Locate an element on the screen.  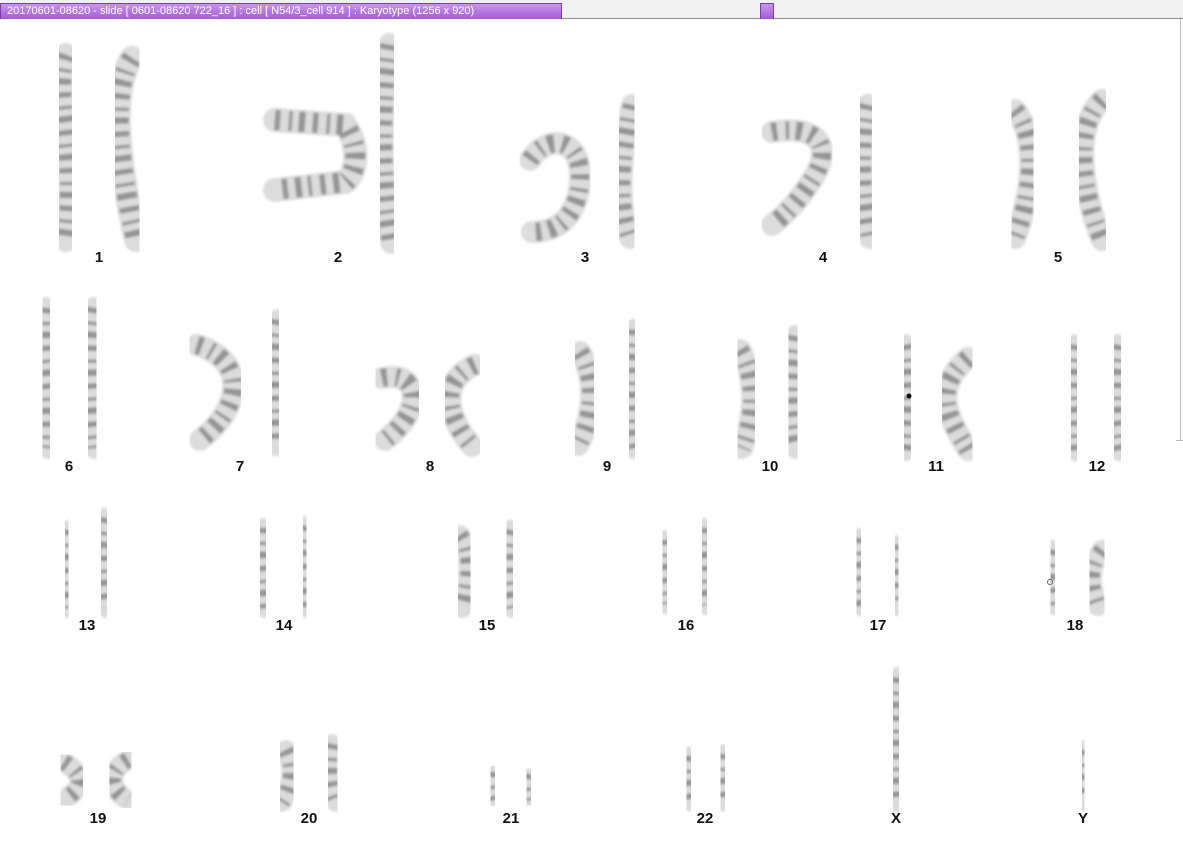
chromosome-label: 14 is located at coordinates (284, 625).